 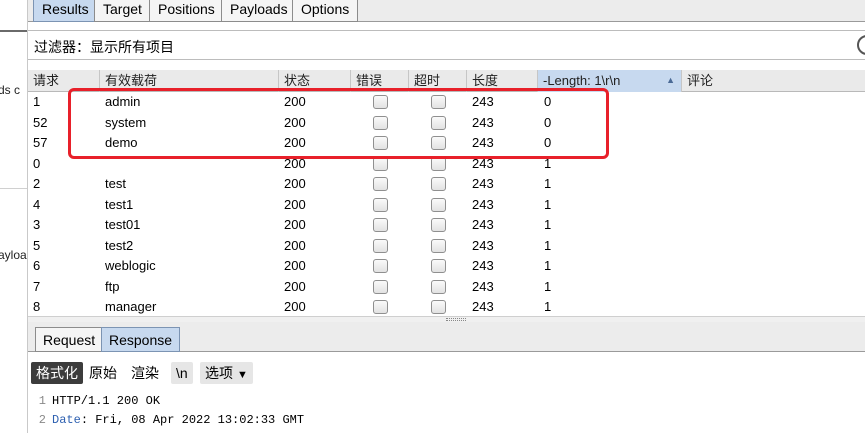 I want to click on tab-positions: Positions, so click(x=186, y=11).